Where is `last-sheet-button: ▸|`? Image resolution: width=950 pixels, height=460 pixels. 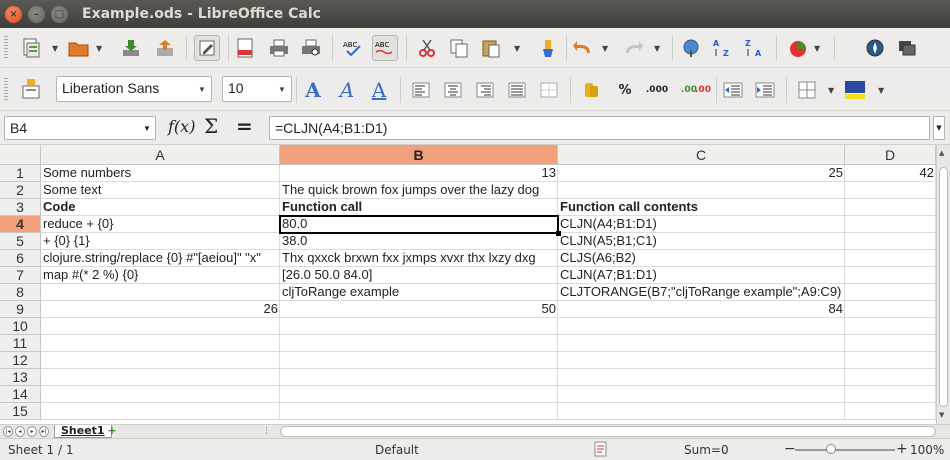
last-sheet-button: ▸| is located at coordinates (44, 431).